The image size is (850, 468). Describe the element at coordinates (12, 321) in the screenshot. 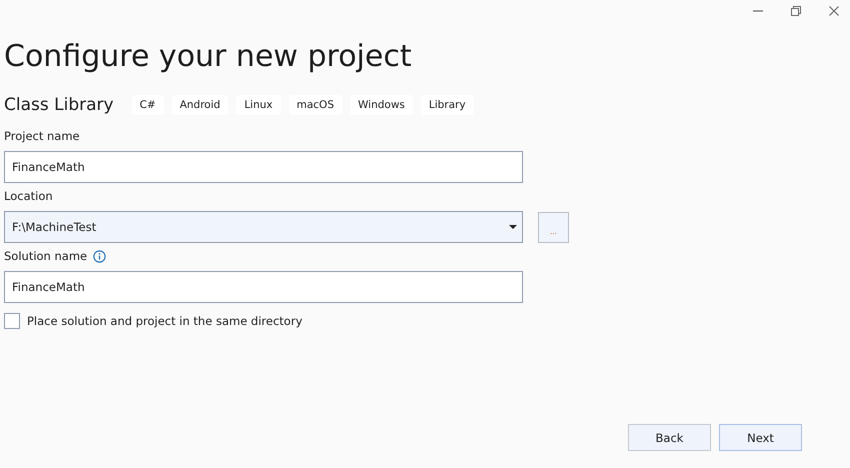

I see `checkbox` at that location.